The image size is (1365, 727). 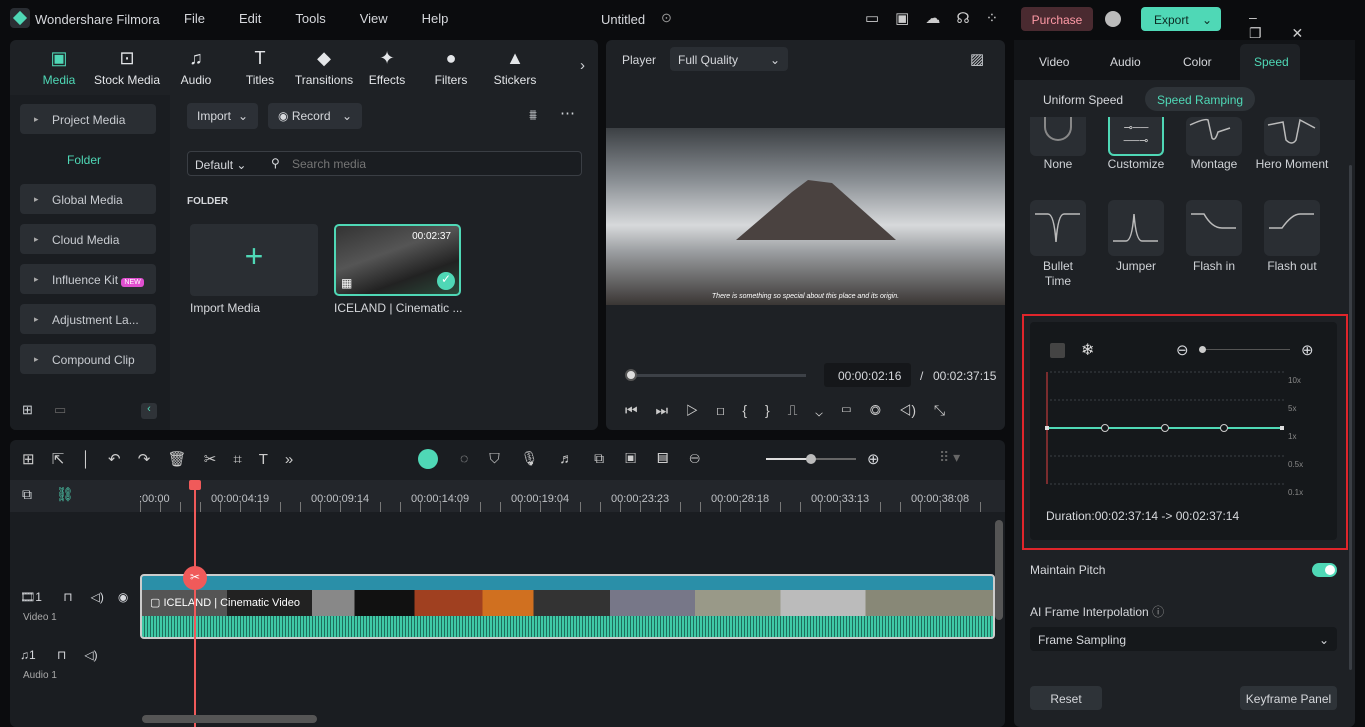 What do you see at coordinates (1066, 698) in the screenshot?
I see `reset-button: Reset` at bounding box center [1066, 698].